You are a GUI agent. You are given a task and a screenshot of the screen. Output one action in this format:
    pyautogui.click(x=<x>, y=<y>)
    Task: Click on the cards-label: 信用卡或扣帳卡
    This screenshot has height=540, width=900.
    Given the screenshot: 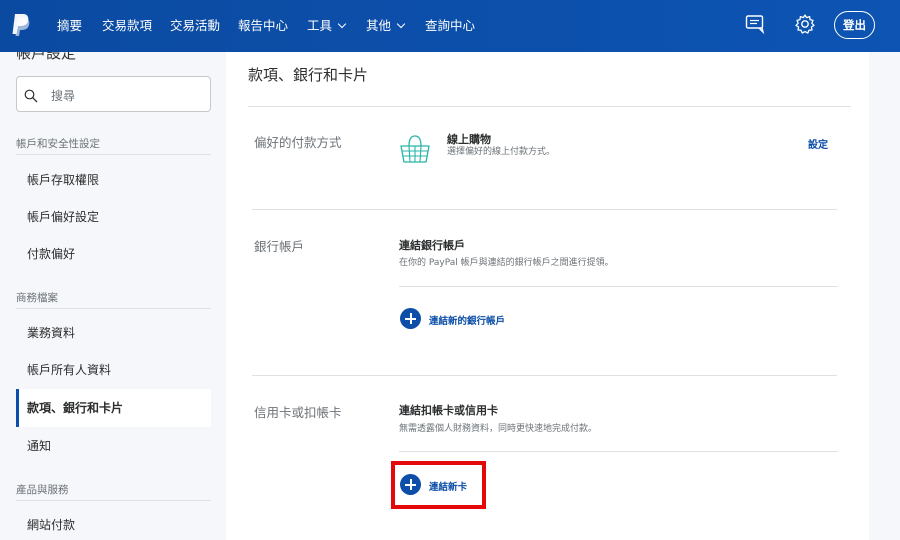 What is the action you would take?
    pyautogui.click(x=298, y=412)
    